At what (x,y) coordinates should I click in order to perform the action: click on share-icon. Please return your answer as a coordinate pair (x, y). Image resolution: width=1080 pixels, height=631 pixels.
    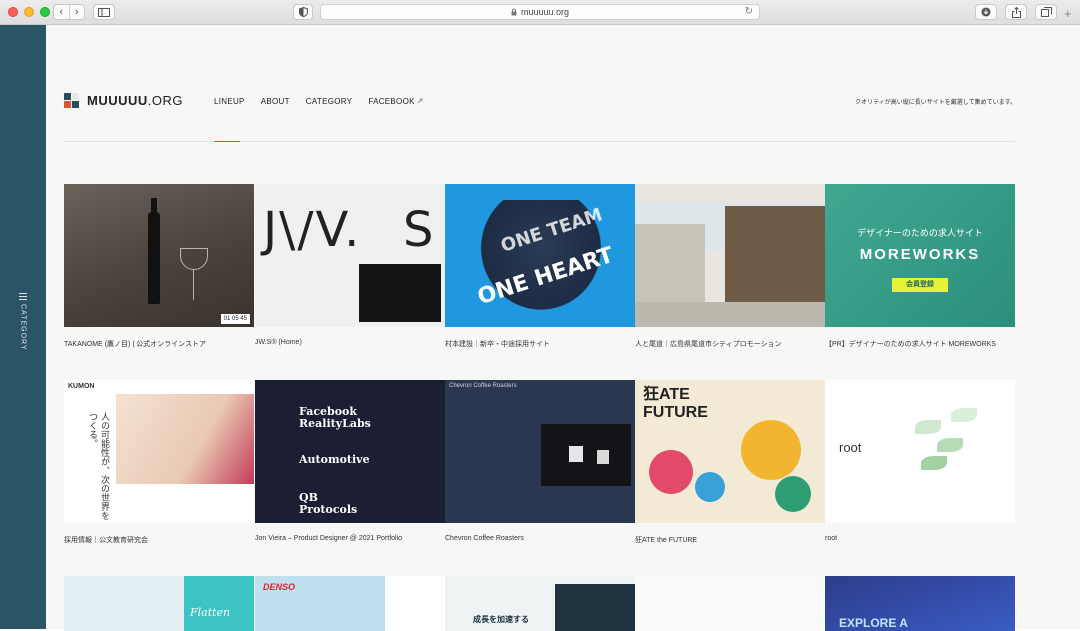
    Looking at the image, I should click on (1016, 12).